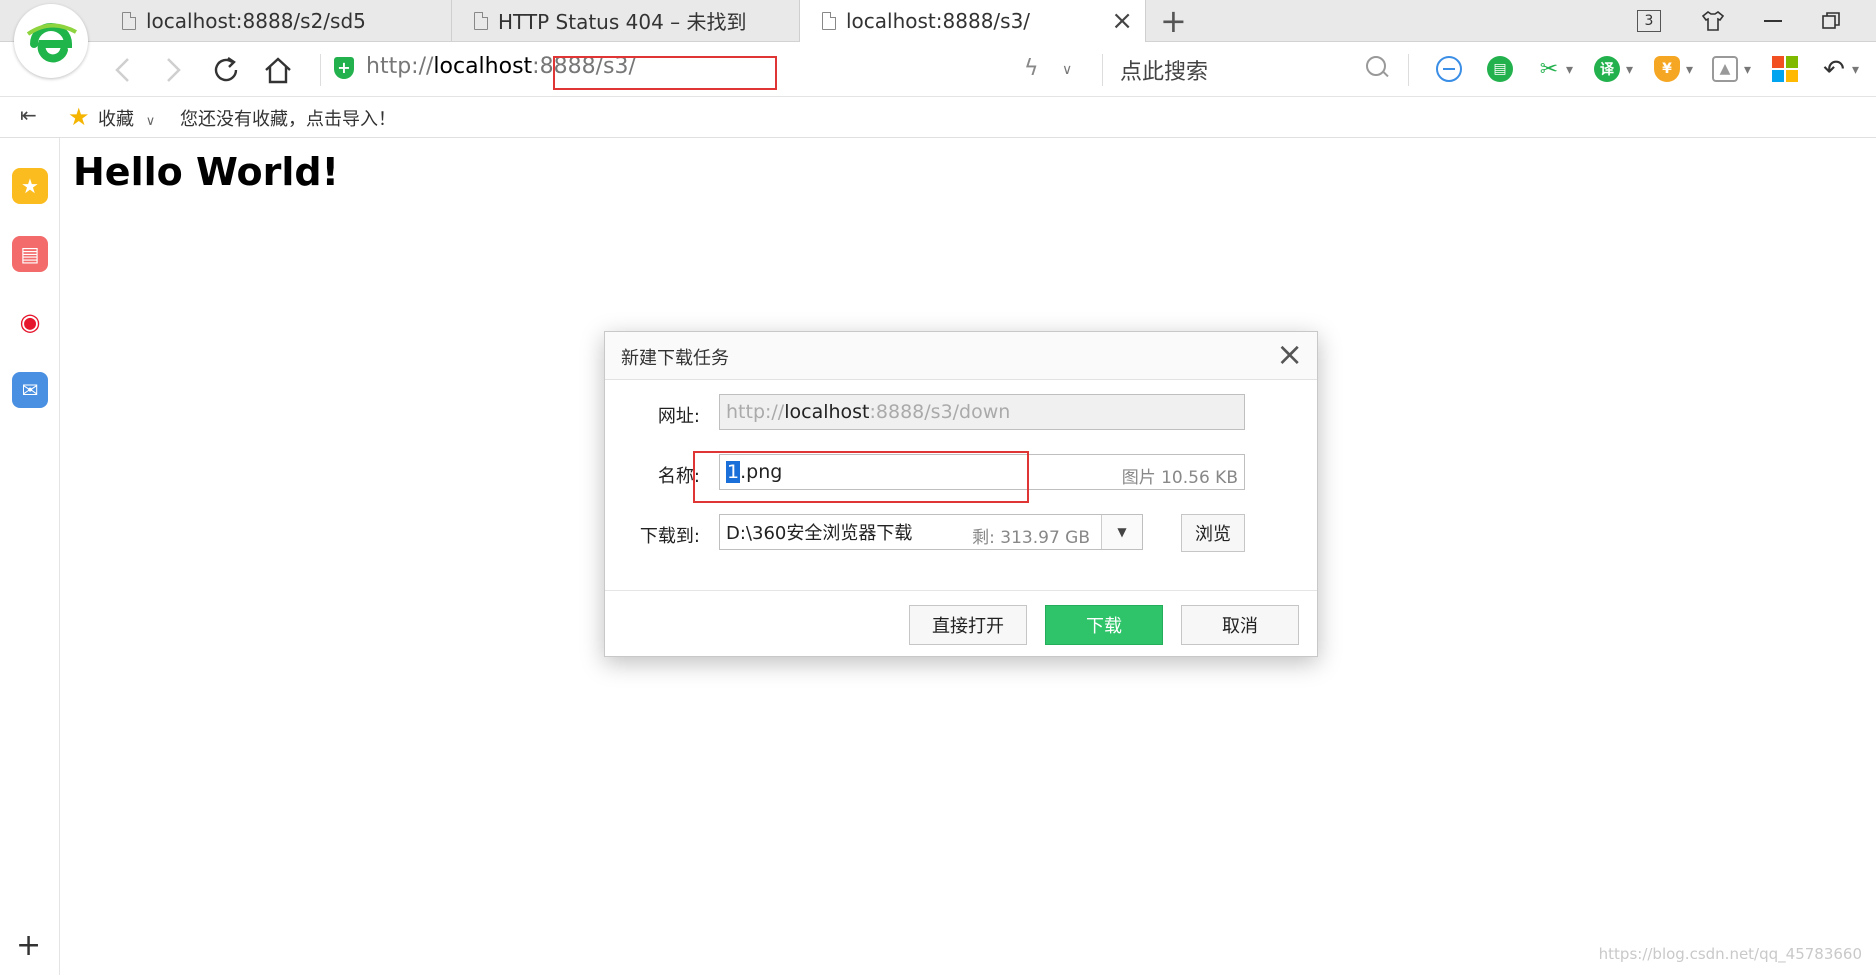  Describe the element at coordinates (1667, 69) in the screenshot. I see `wallet-icon: ¥` at that location.